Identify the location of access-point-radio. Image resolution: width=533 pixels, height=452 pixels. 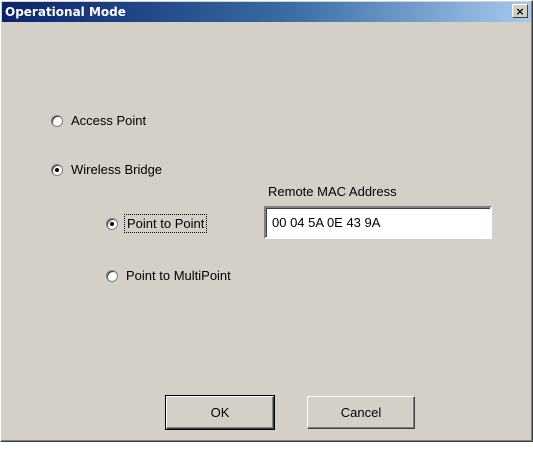
(57, 120).